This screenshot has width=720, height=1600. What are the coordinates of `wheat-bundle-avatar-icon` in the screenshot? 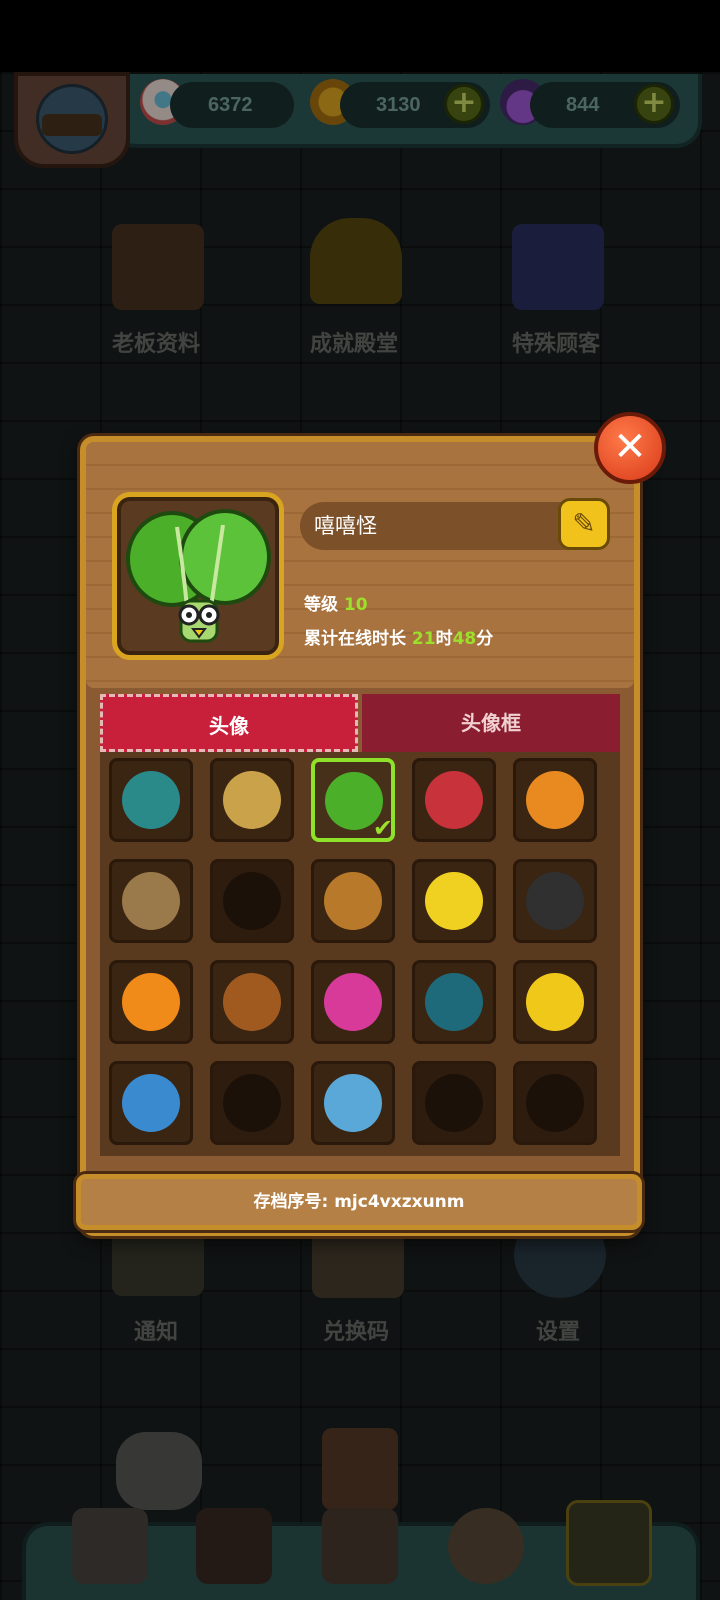 It's located at (252, 800).